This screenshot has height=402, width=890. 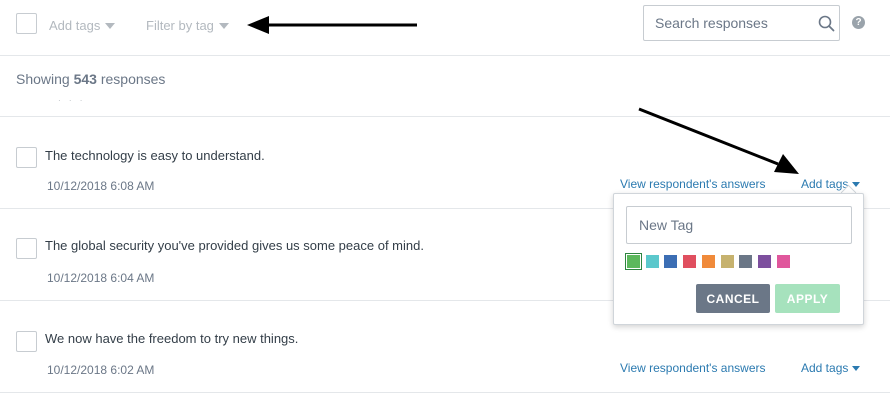 What do you see at coordinates (726, 23) in the screenshot?
I see `search-input` at bounding box center [726, 23].